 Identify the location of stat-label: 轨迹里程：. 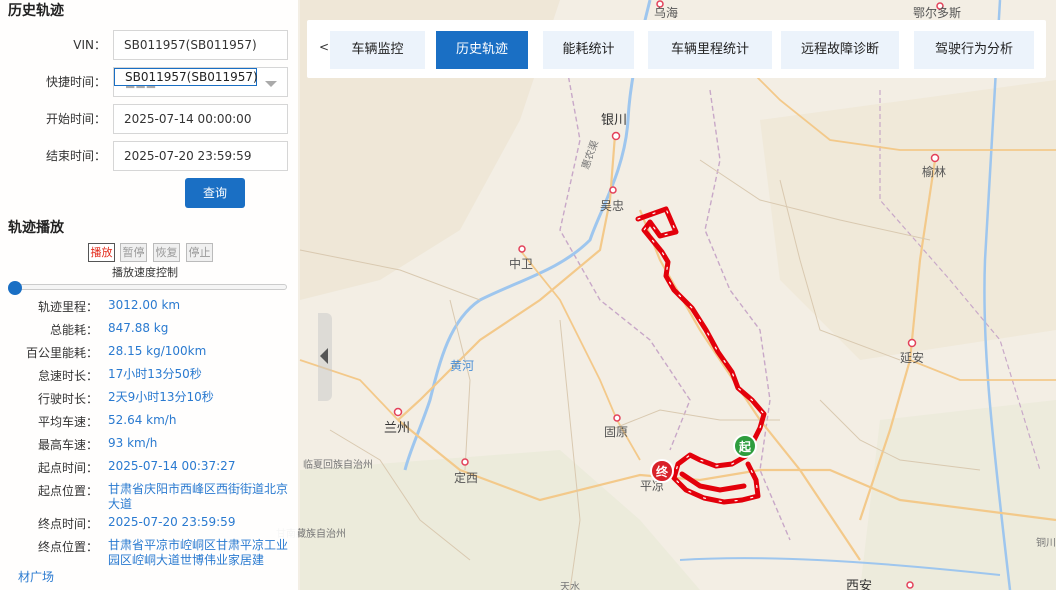
(67, 307).